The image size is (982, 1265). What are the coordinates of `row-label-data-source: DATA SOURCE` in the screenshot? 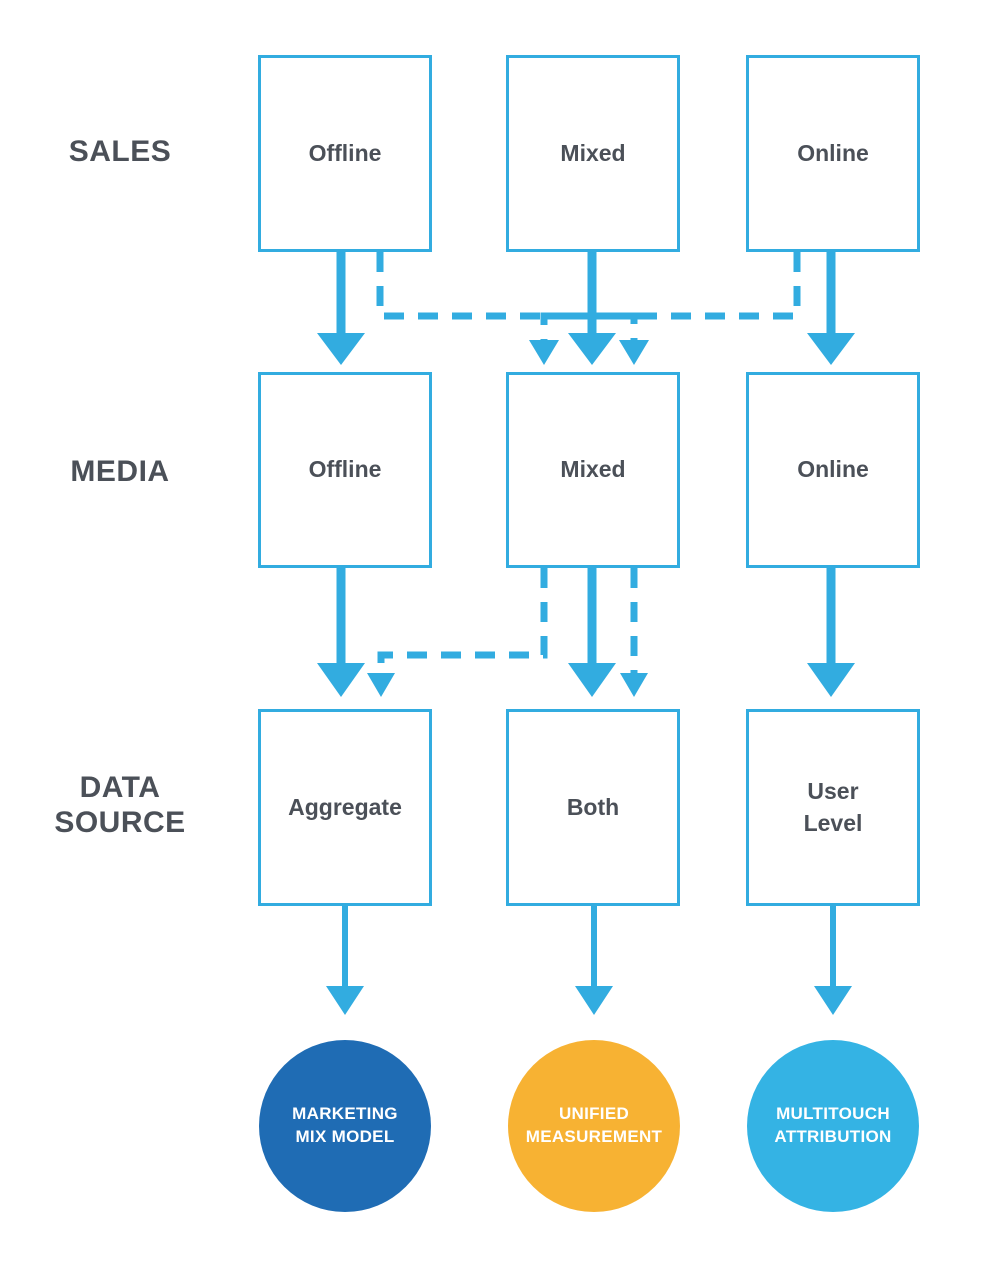 It's located at (120, 805).